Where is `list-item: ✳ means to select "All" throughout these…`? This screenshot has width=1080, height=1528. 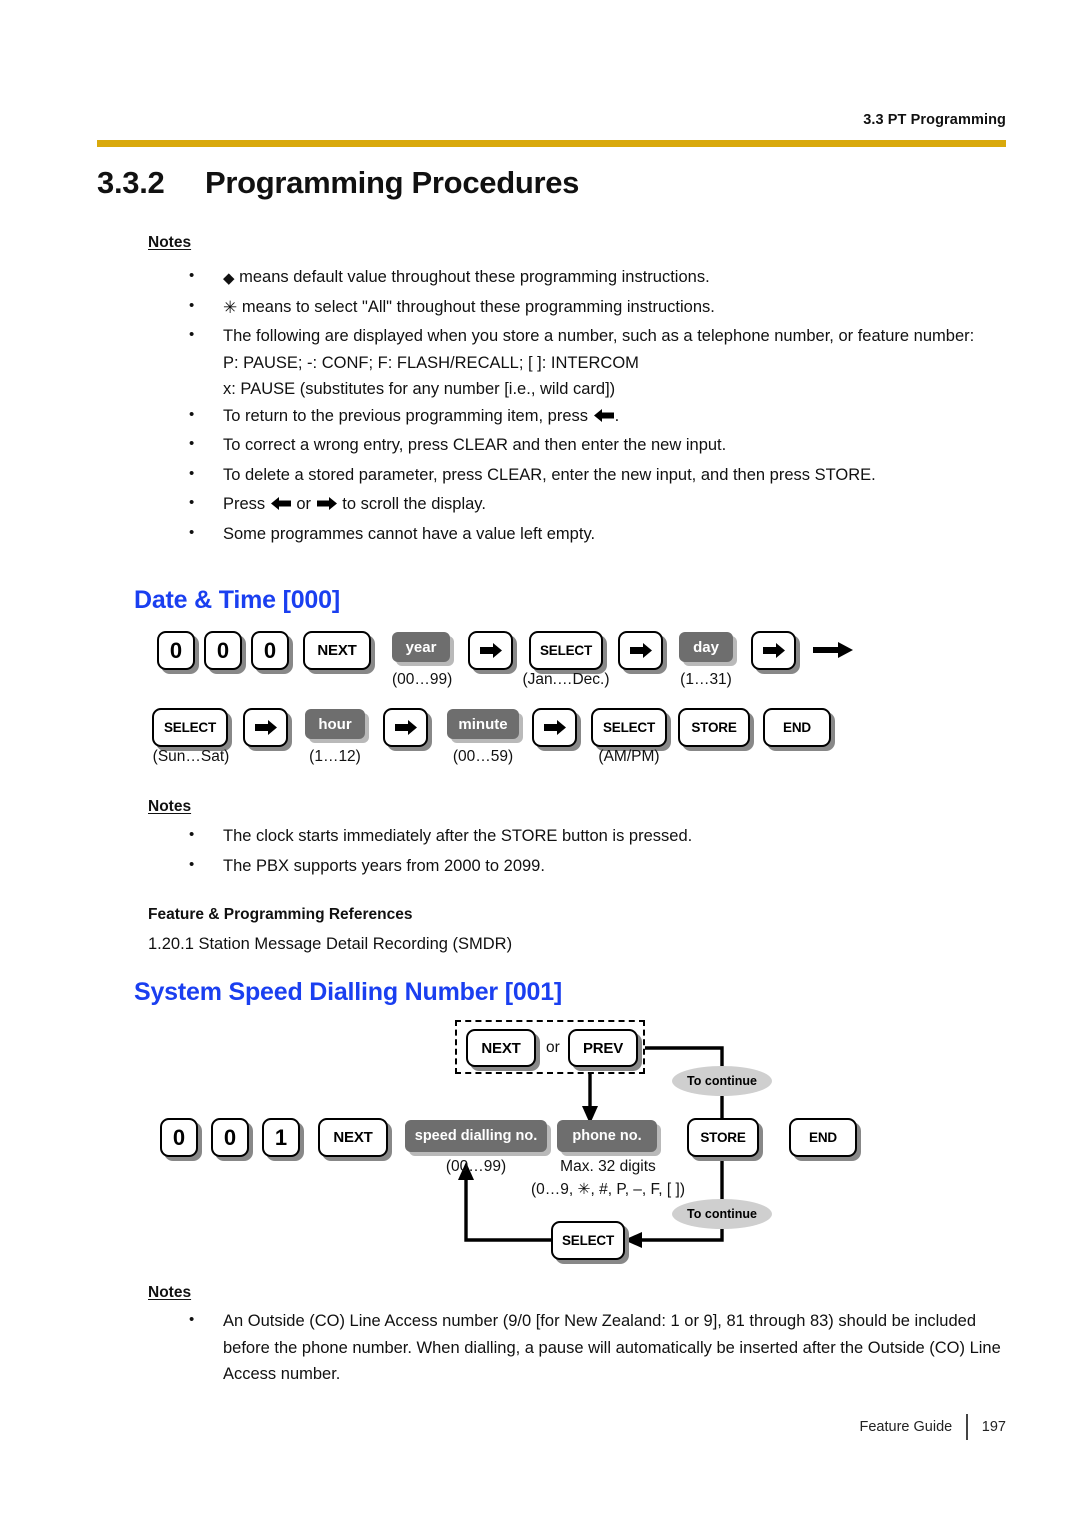 list-item: ✳ means to select "All" throughout these… is located at coordinates (590, 307).